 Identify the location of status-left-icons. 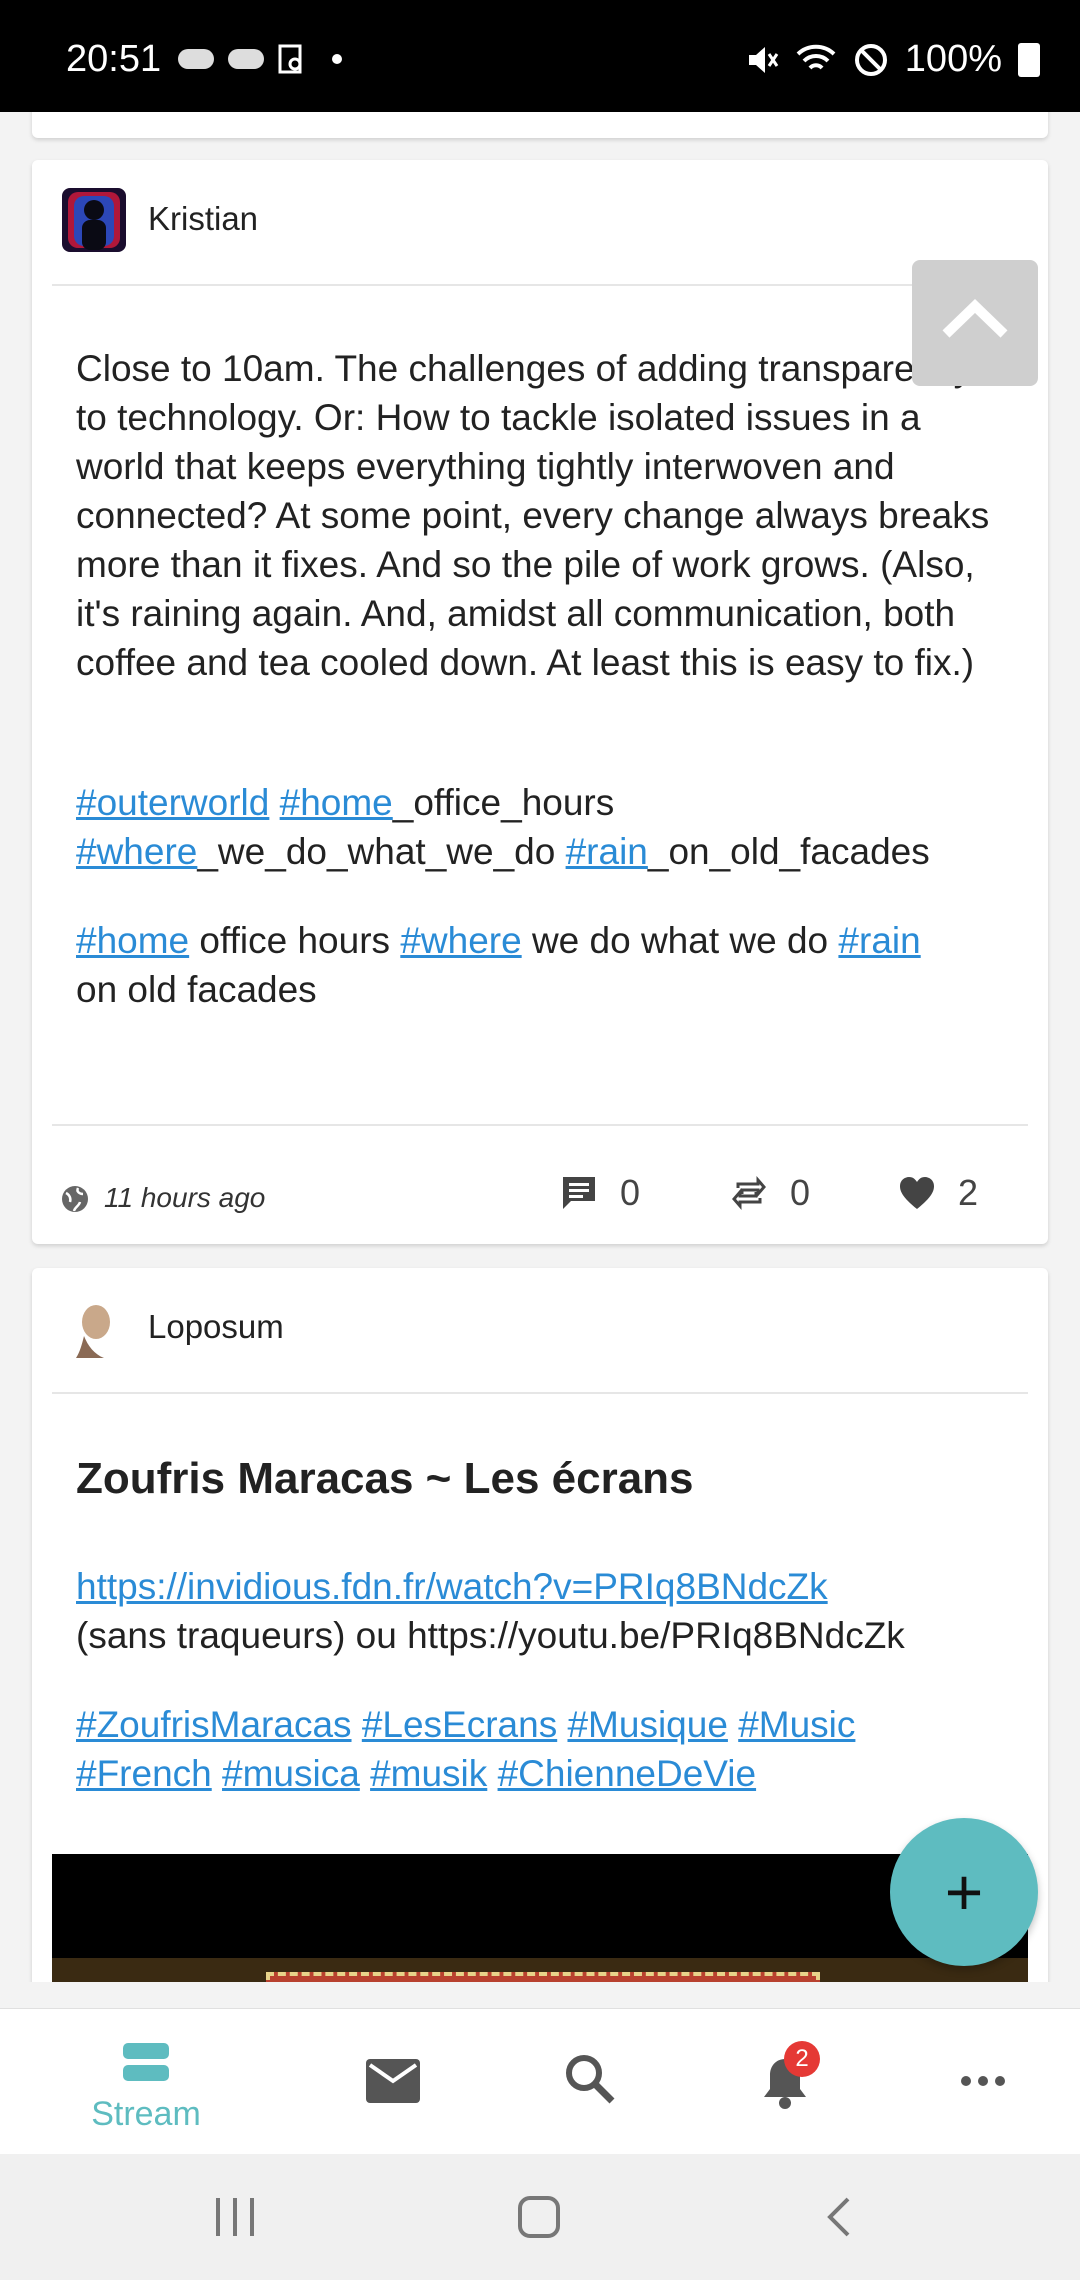
(260, 59).